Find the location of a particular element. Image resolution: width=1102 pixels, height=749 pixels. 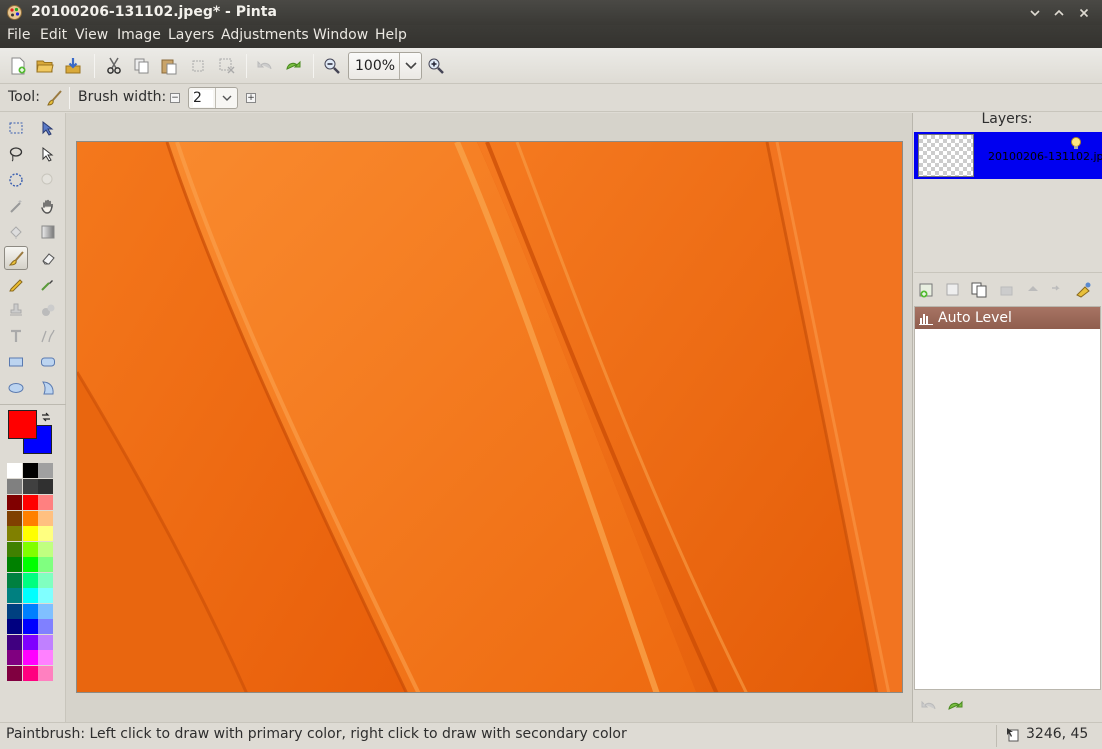

line-curve-tool is located at coordinates (48, 336).